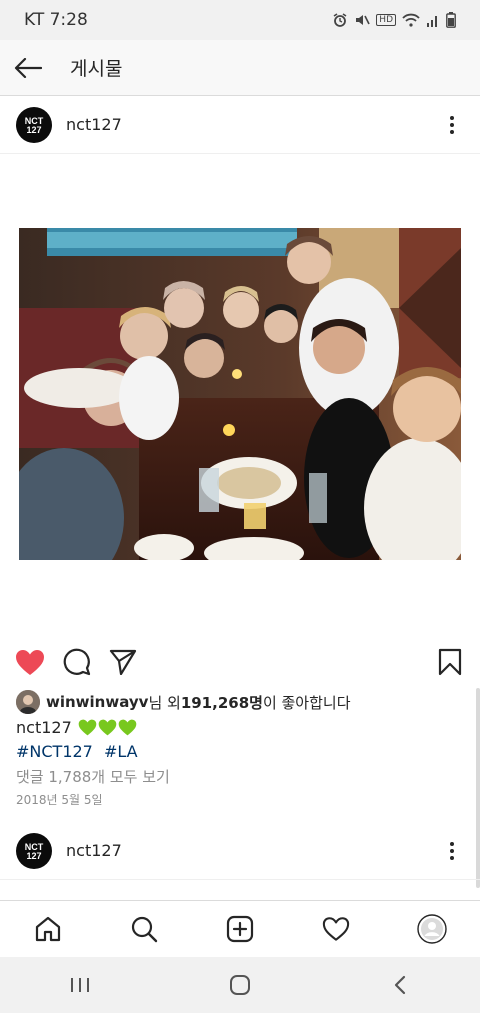 This screenshot has width=480, height=1013. I want to click on heart-outline-icon, so click(336, 929).